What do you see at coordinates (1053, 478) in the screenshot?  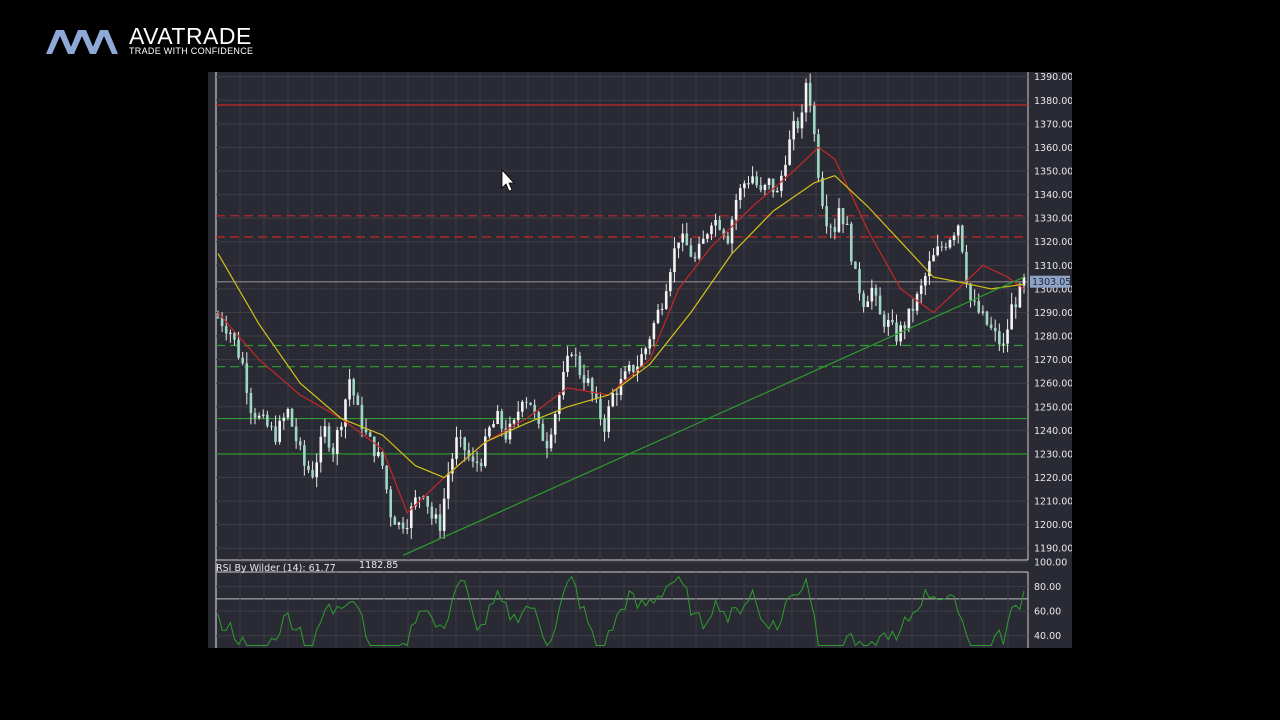 I see `price-tick-label: 1220.00` at bounding box center [1053, 478].